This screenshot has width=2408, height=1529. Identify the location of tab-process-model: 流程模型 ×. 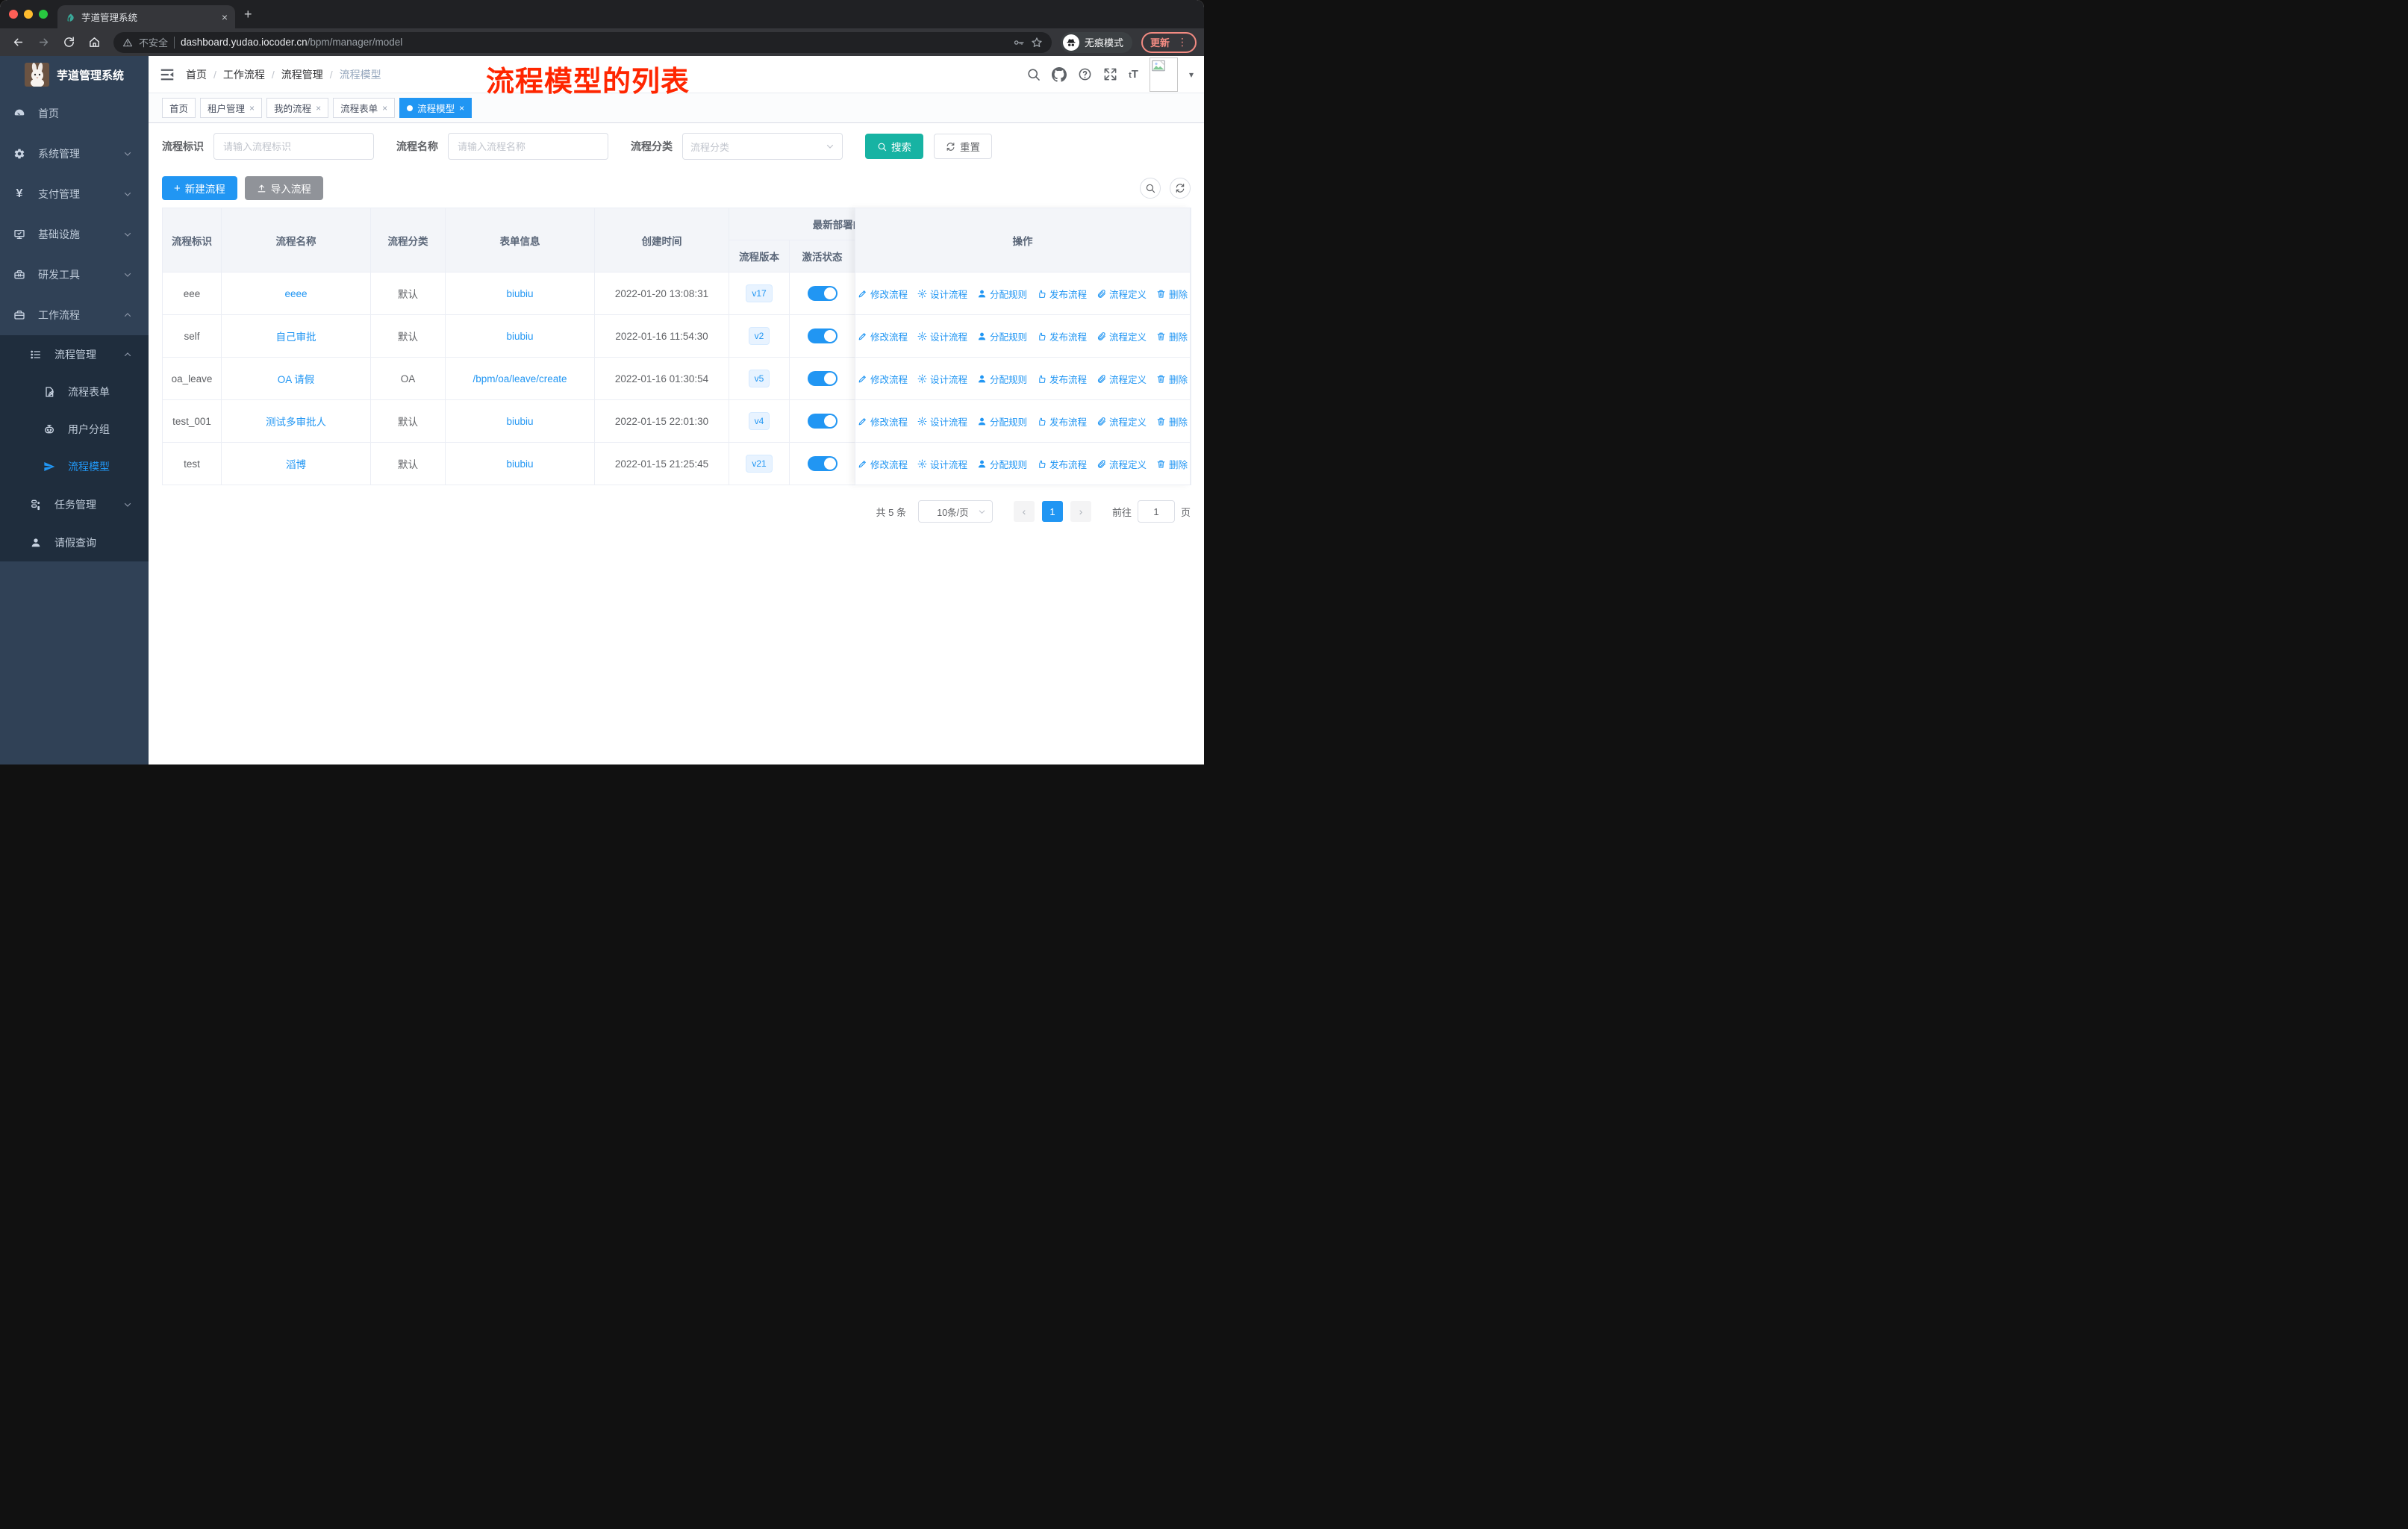
(435, 108).